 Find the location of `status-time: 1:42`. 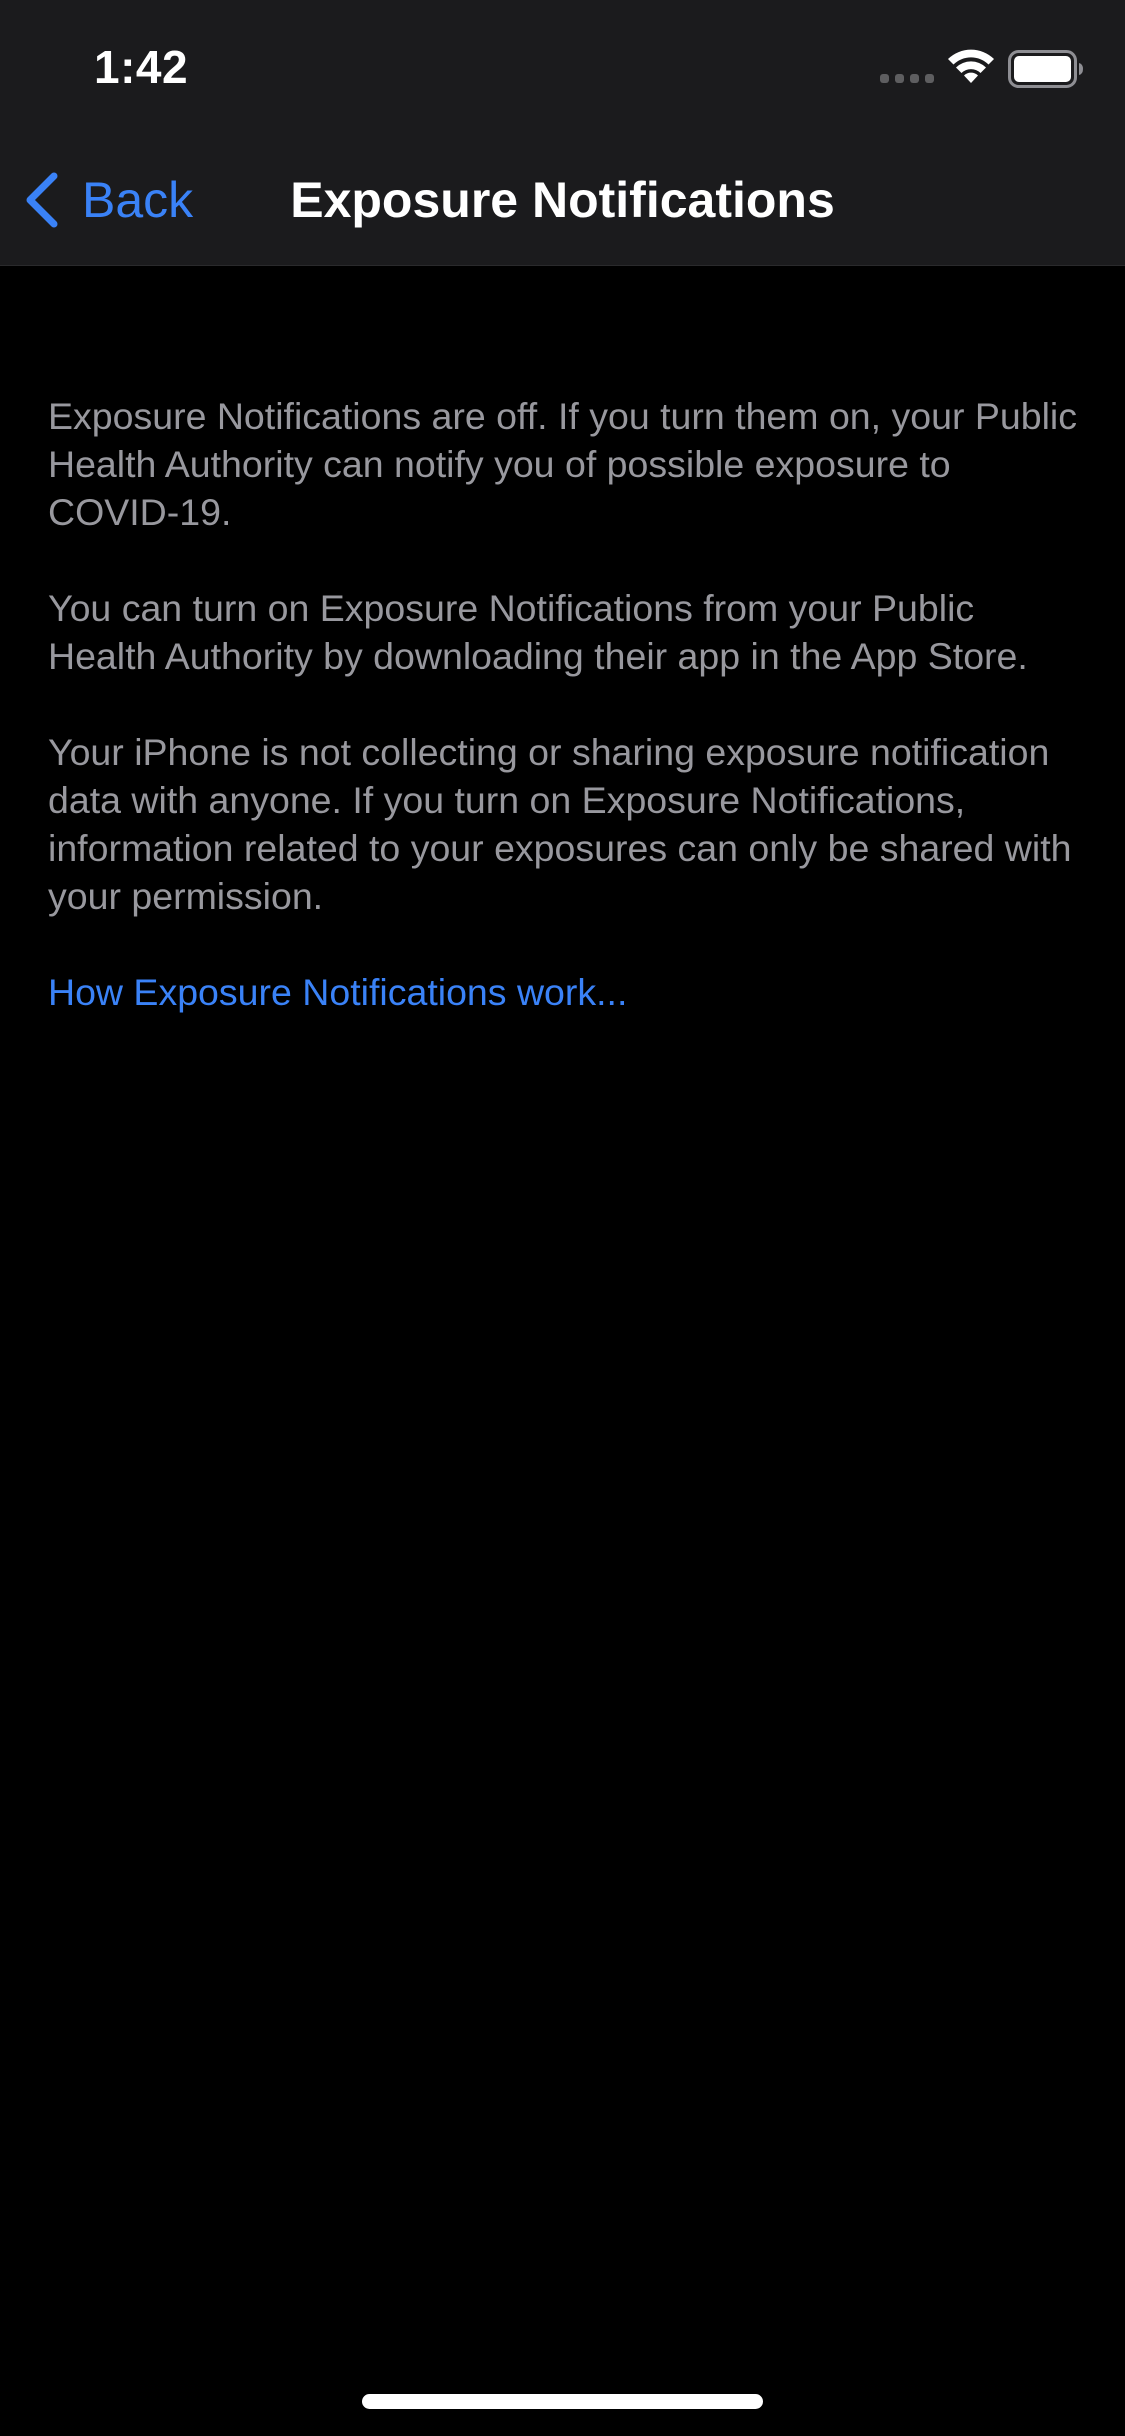

status-time: 1:42 is located at coordinates (141, 67).